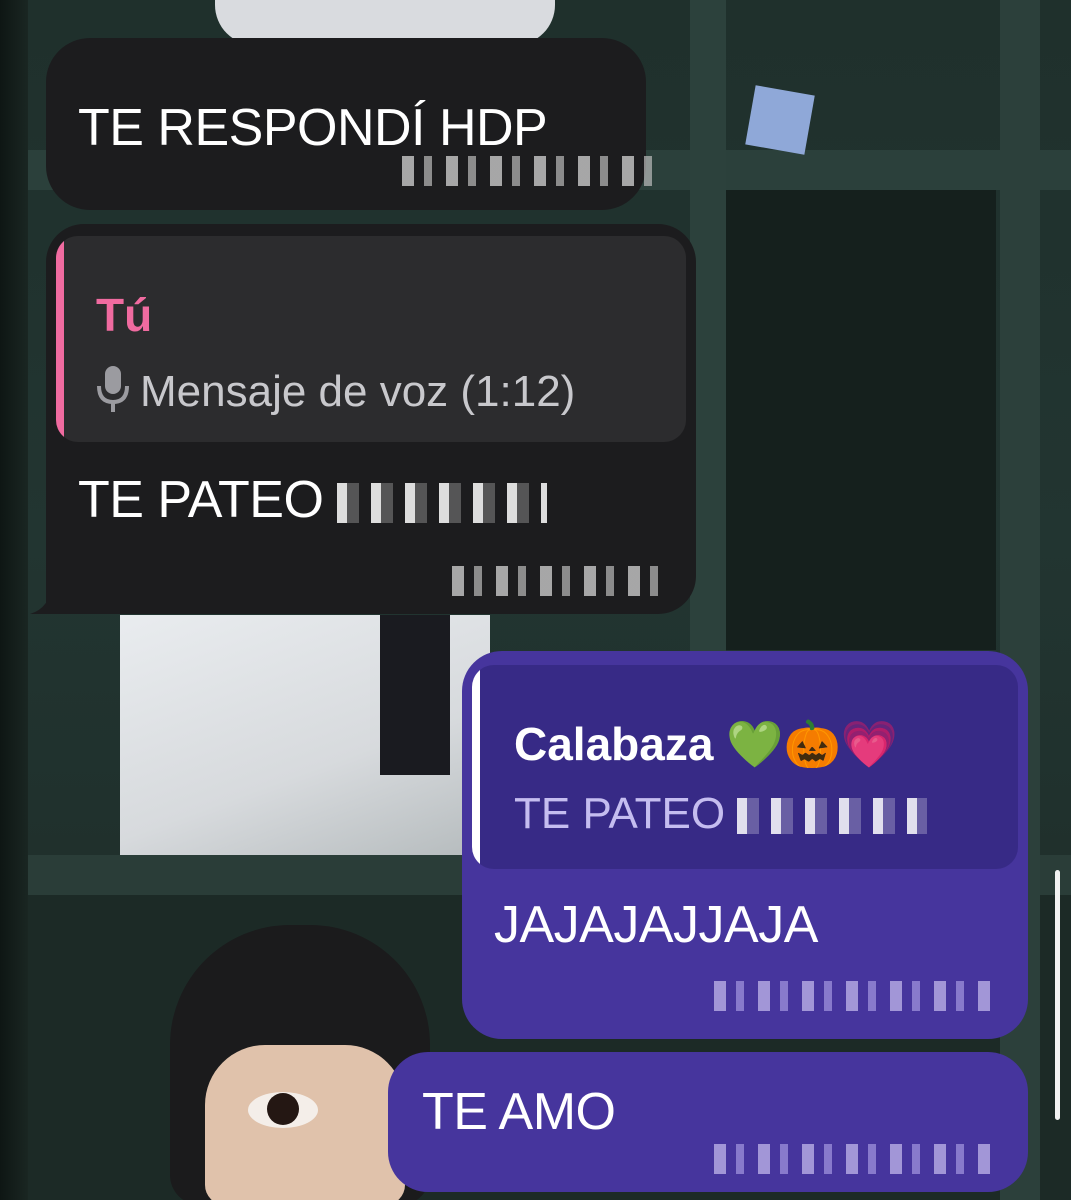  I want to click on message-text: JAJAJAJJAJA, so click(656, 925).